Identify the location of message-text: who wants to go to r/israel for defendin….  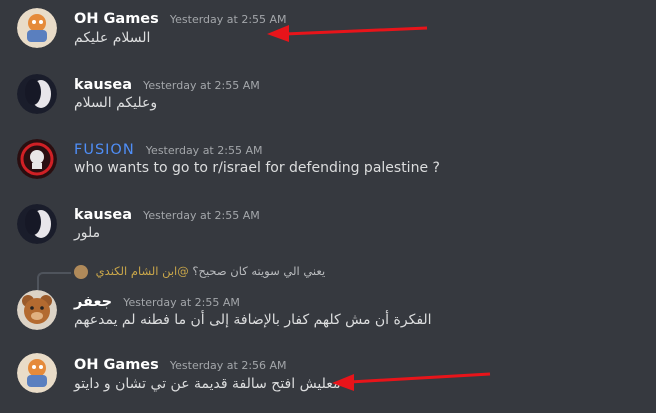
(257, 168).